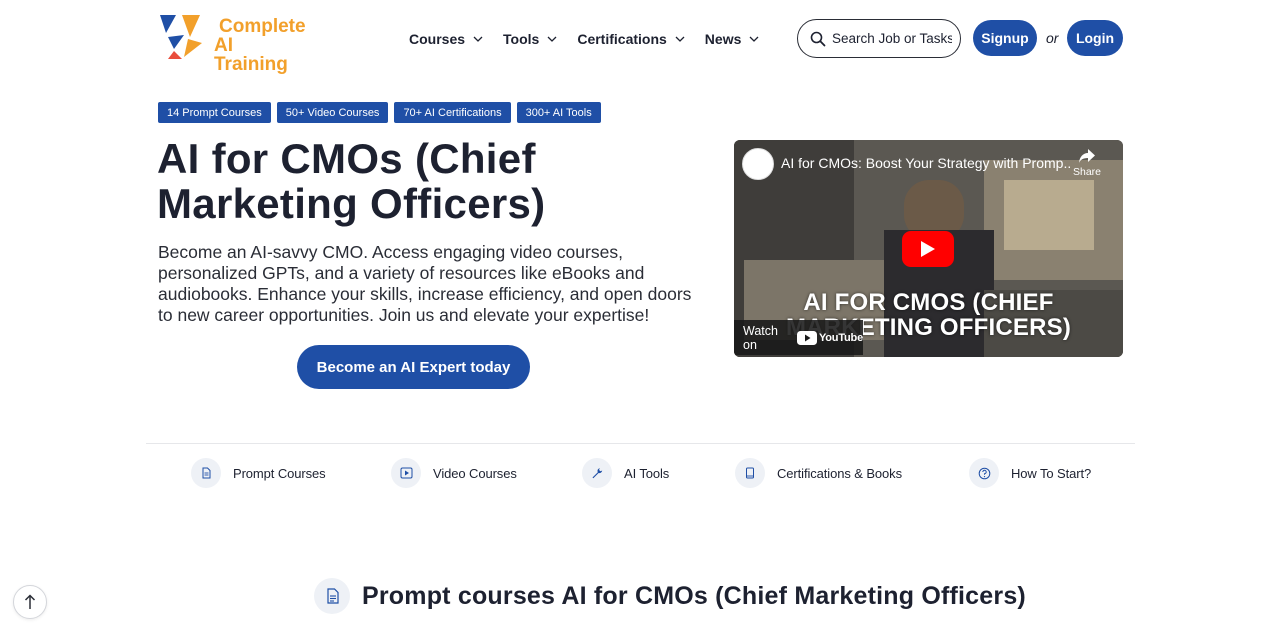  I want to click on or-separator: or, so click(1052, 38).